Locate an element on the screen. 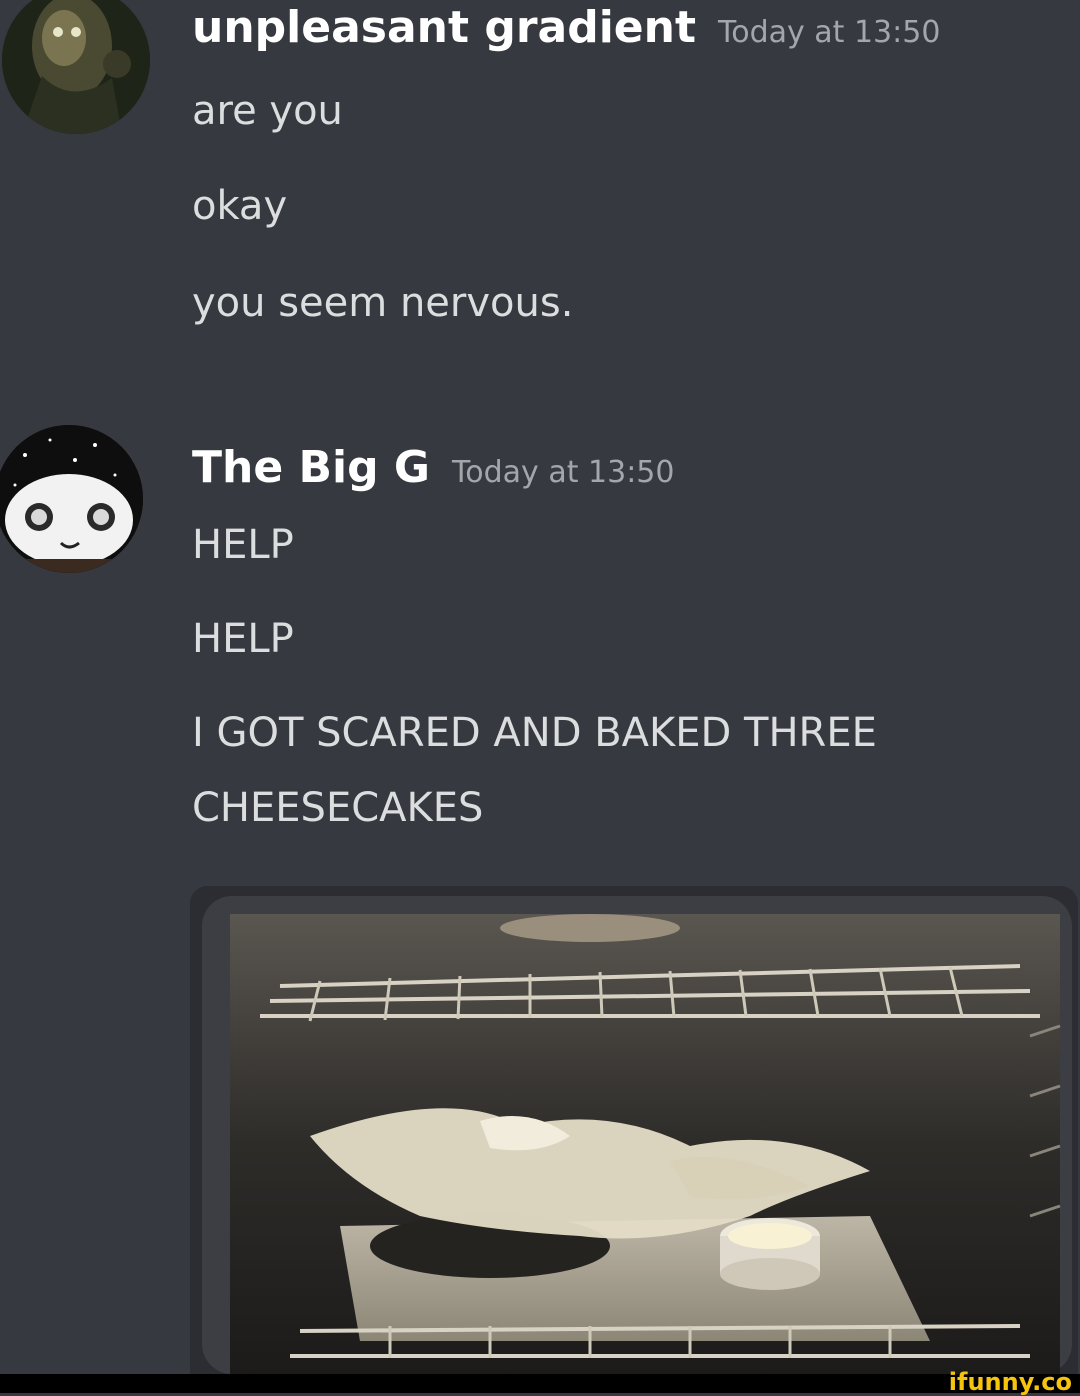 The width and height of the screenshot is (1080, 1396). message-text: I GOT SCARED AND BAKED THREE is located at coordinates (534, 733).